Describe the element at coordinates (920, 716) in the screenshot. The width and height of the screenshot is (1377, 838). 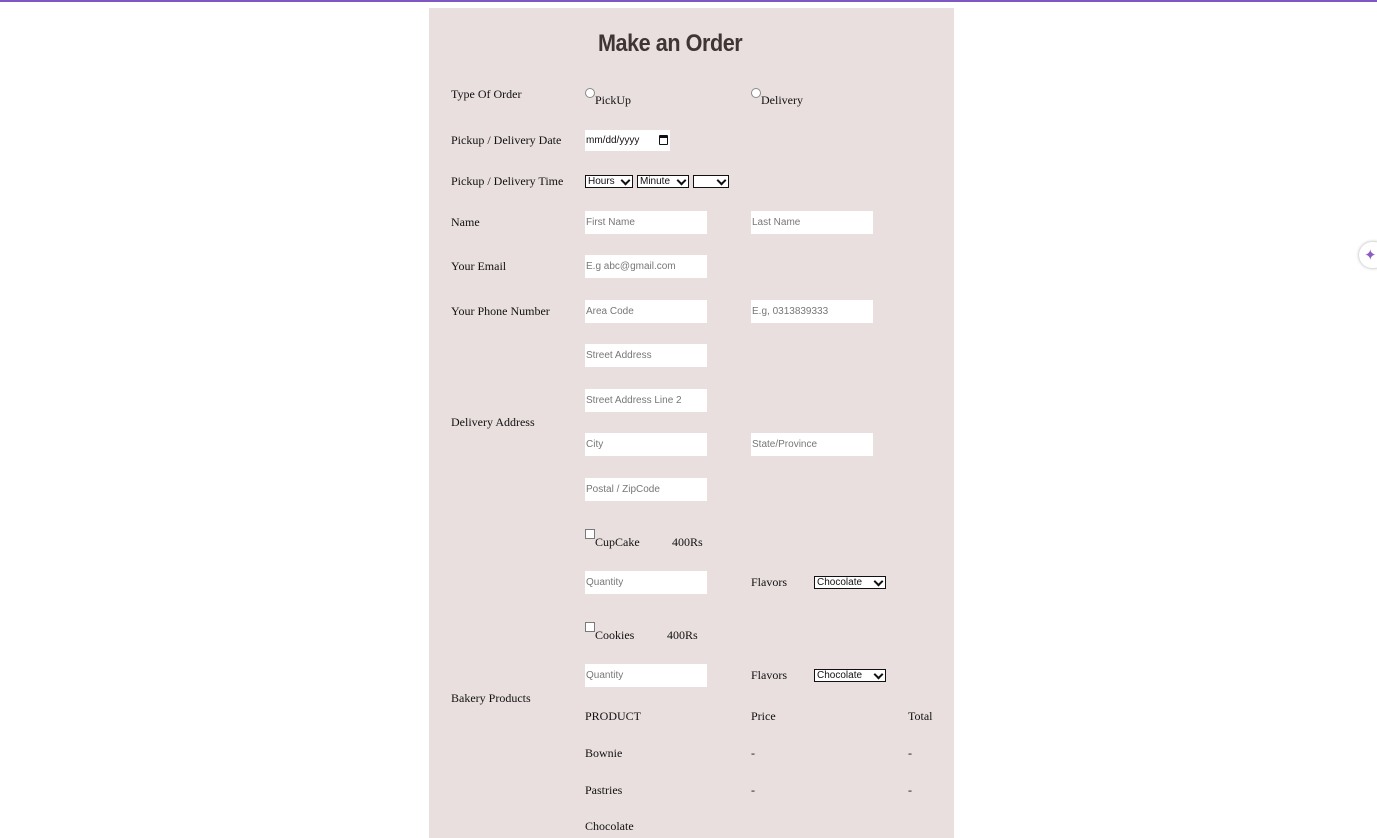
I see `table-header-total: Total` at that location.